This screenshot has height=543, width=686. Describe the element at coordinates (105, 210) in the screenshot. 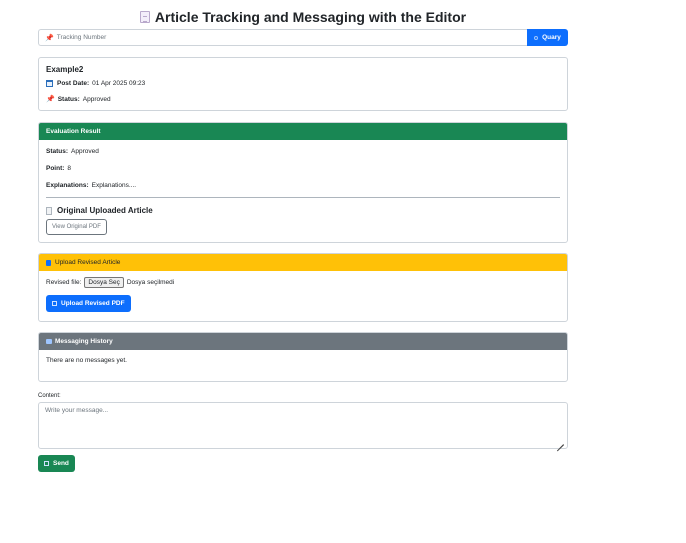

I see `original-article-title-text: Original Uploaded Article` at that location.